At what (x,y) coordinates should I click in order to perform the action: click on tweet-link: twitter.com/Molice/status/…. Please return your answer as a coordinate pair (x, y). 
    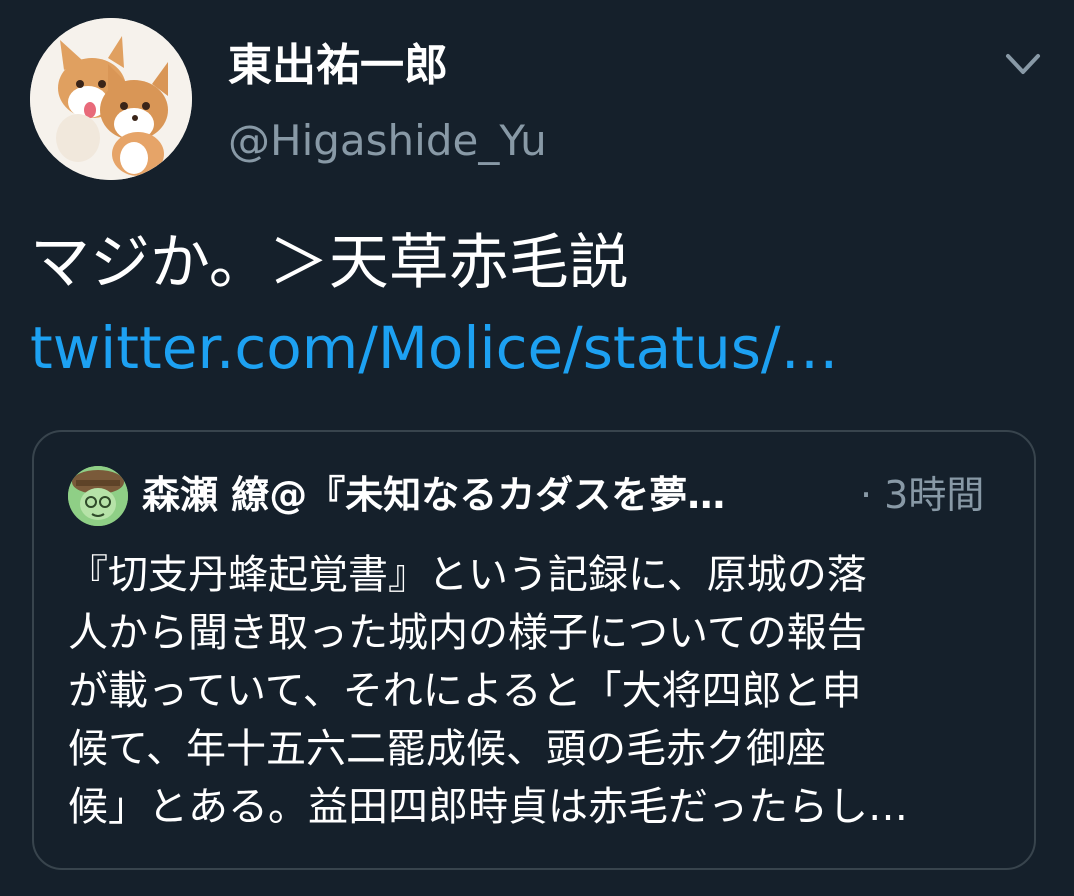
    Looking at the image, I should click on (434, 348).